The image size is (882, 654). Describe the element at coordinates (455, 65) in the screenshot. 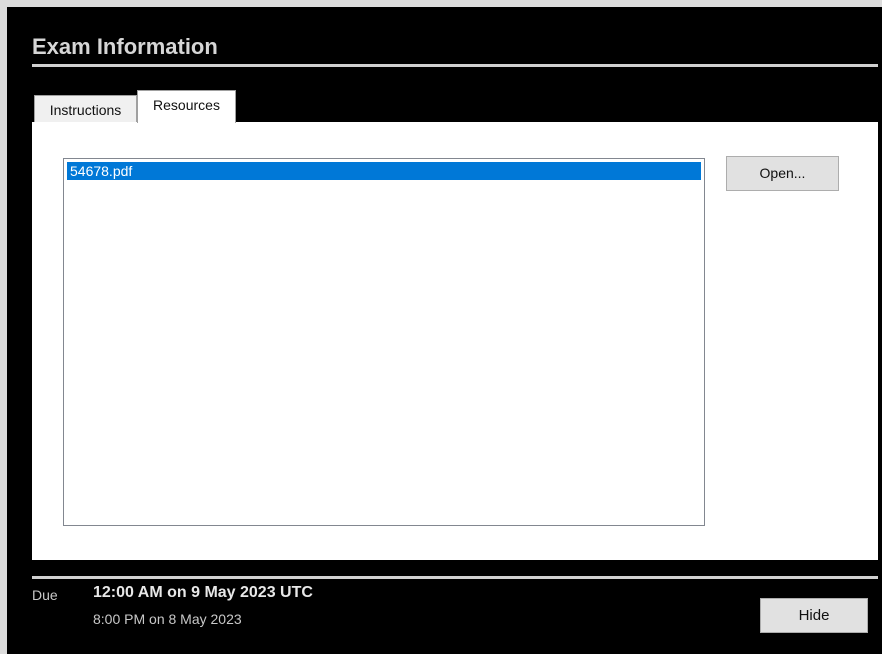

I see `title-divider` at that location.